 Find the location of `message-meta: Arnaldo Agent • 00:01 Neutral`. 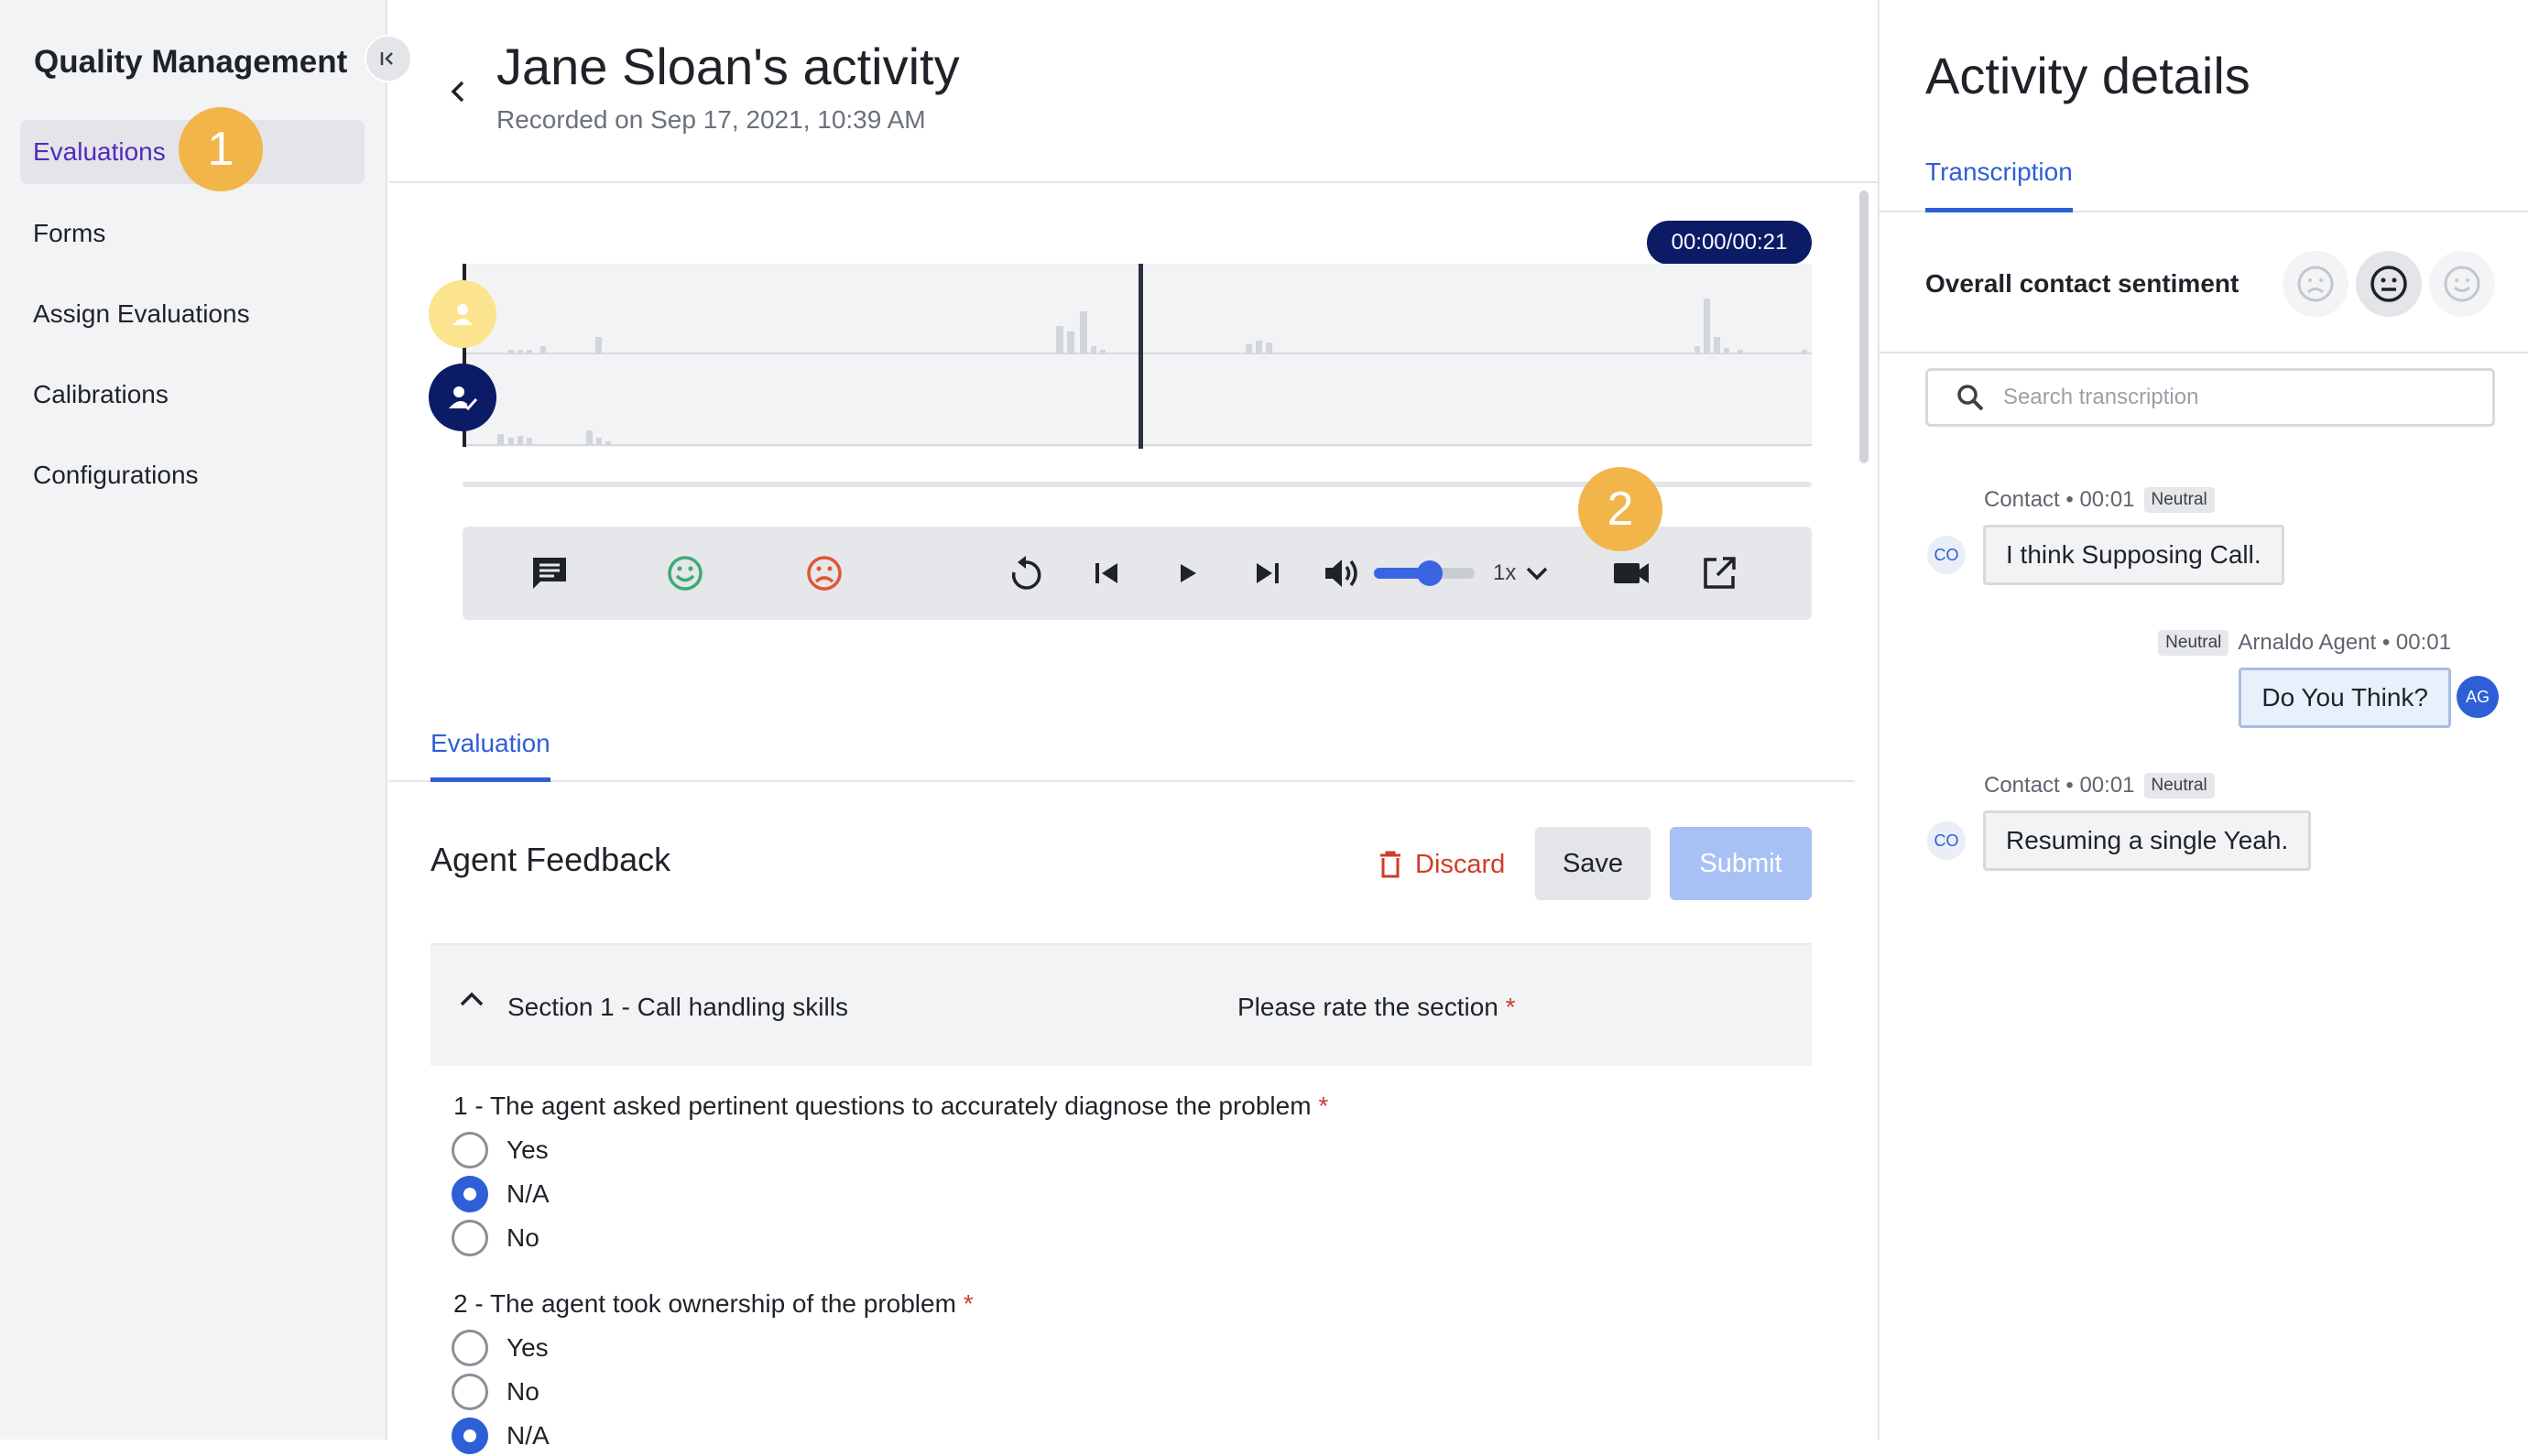

message-meta: Arnaldo Agent • 00:01 Neutral is located at coordinates (2305, 643).